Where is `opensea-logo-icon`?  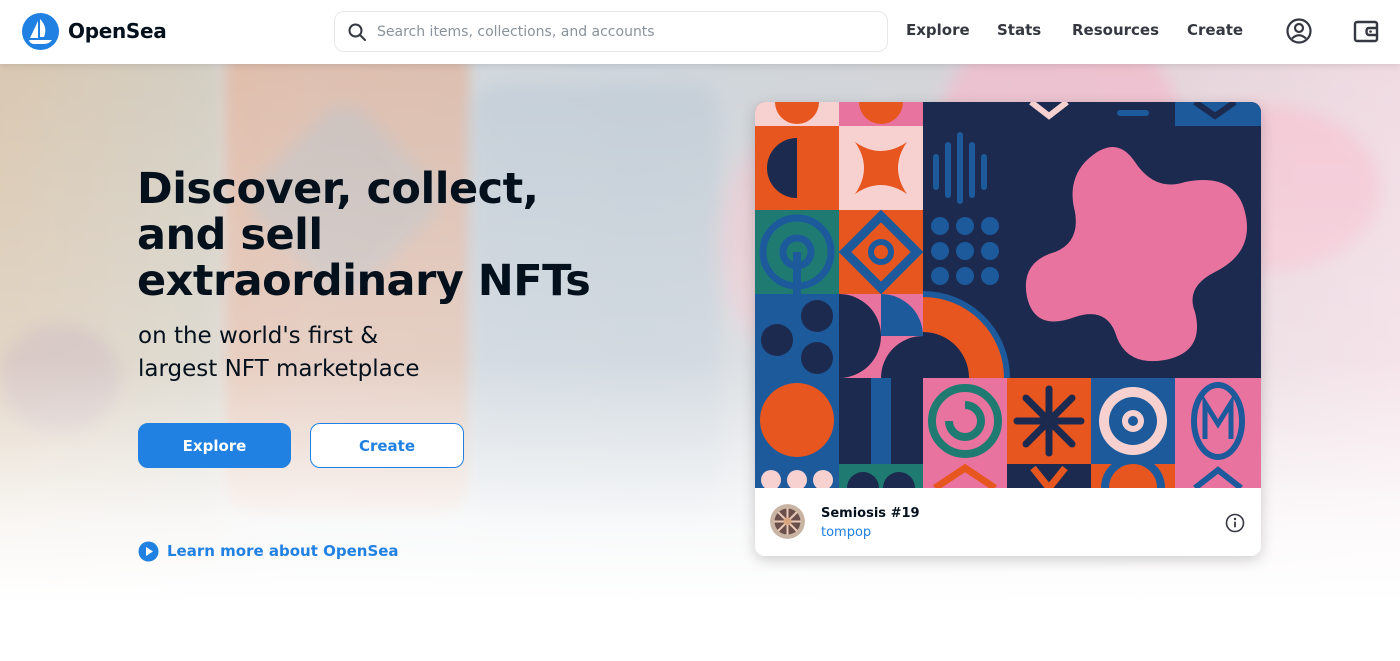
opensea-logo-icon is located at coordinates (40, 31).